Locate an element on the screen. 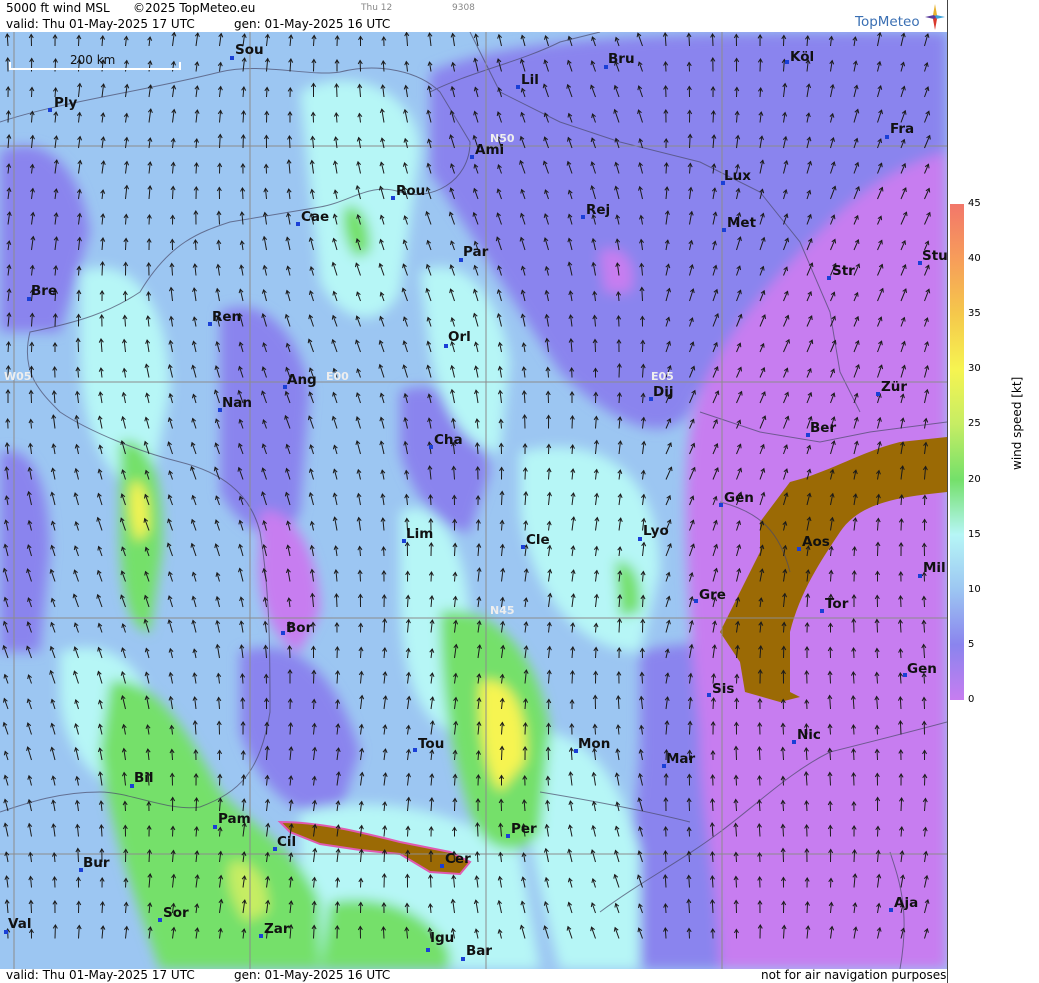 Image resolution: width=1039 pixels, height=983 pixels. city-label-gen-geneva: Gen is located at coordinates (739, 498).